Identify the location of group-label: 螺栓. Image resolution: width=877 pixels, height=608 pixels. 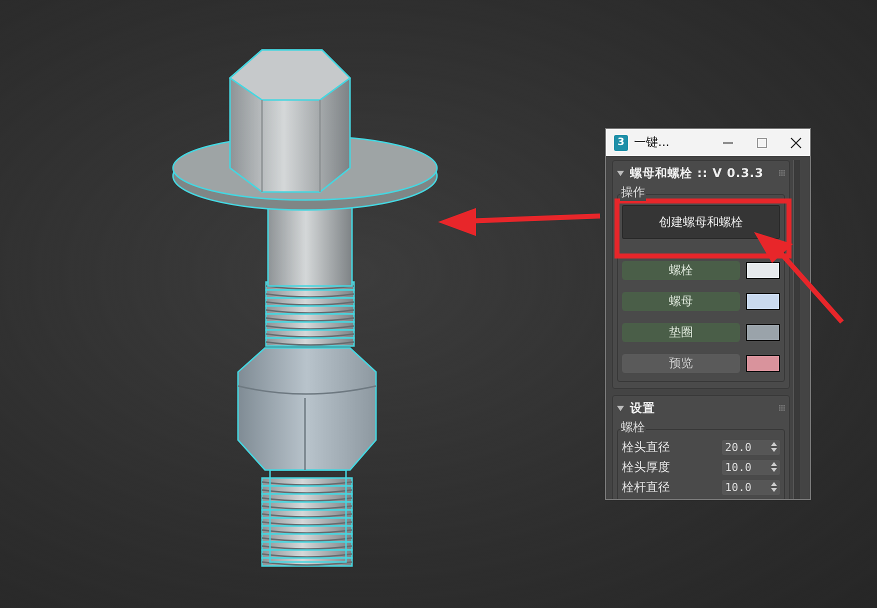
(633, 427).